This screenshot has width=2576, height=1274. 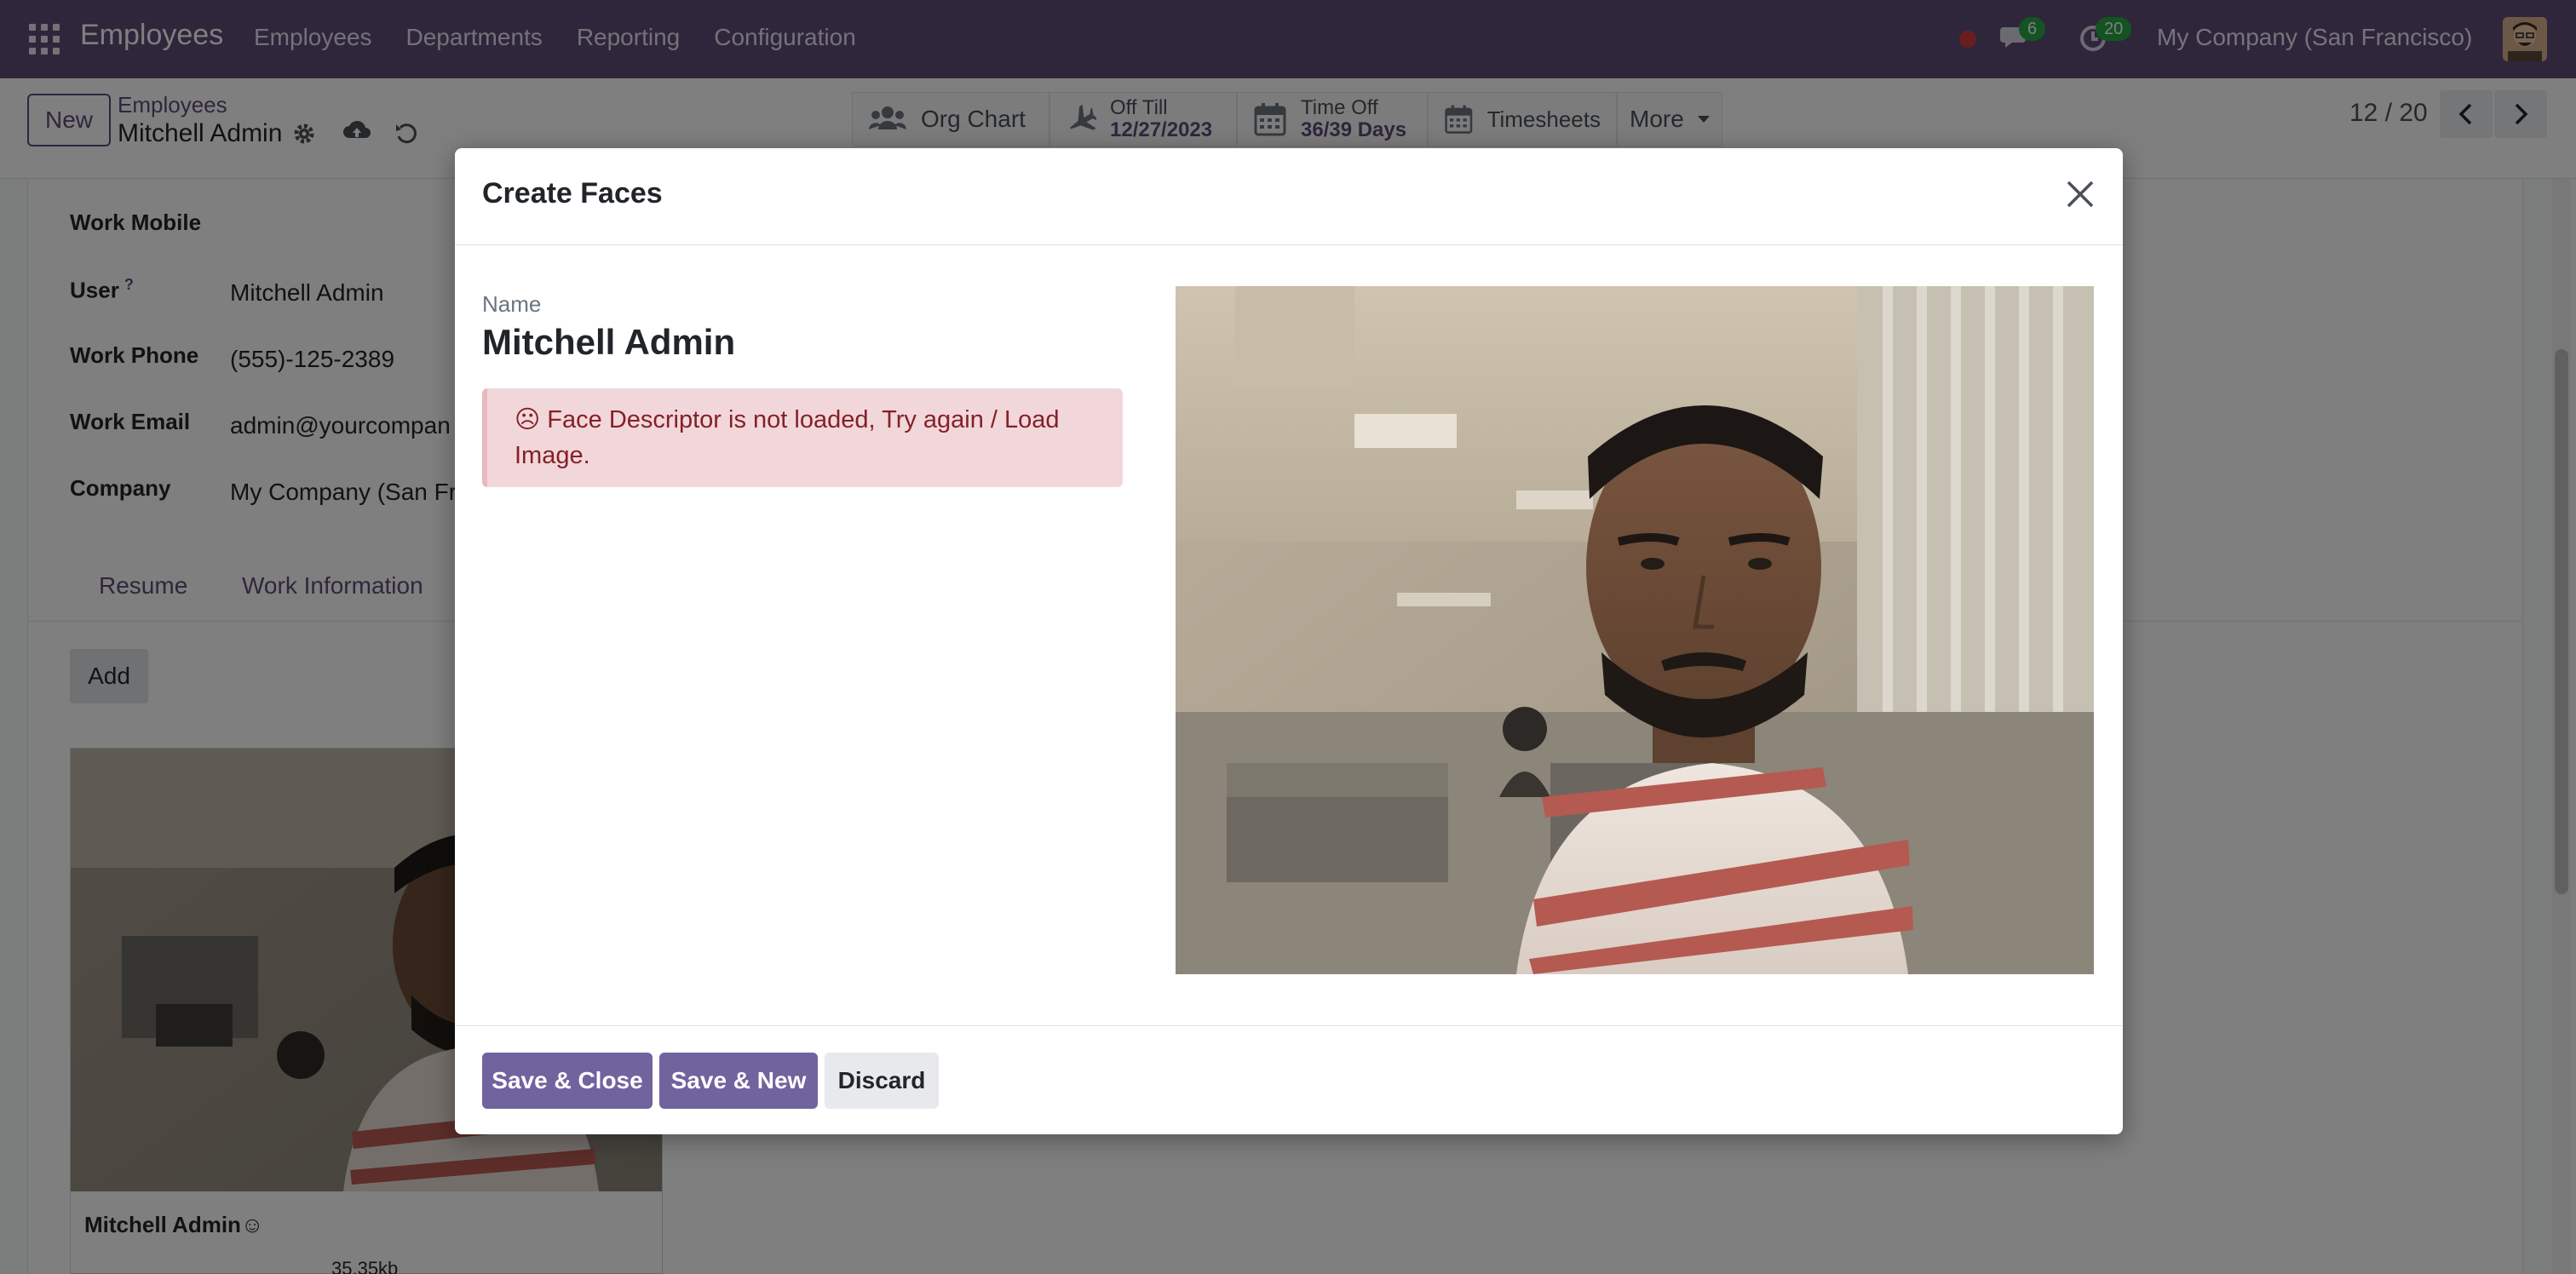 What do you see at coordinates (739, 1081) in the screenshot?
I see `save-new-button: Save & New` at bounding box center [739, 1081].